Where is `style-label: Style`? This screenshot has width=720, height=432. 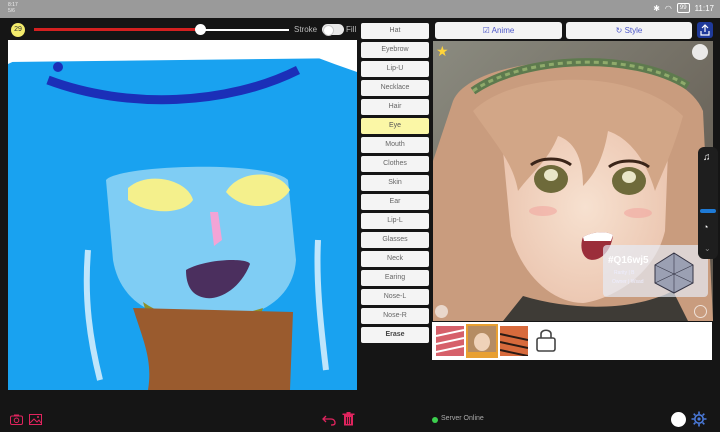 style-label: Style is located at coordinates (633, 30).